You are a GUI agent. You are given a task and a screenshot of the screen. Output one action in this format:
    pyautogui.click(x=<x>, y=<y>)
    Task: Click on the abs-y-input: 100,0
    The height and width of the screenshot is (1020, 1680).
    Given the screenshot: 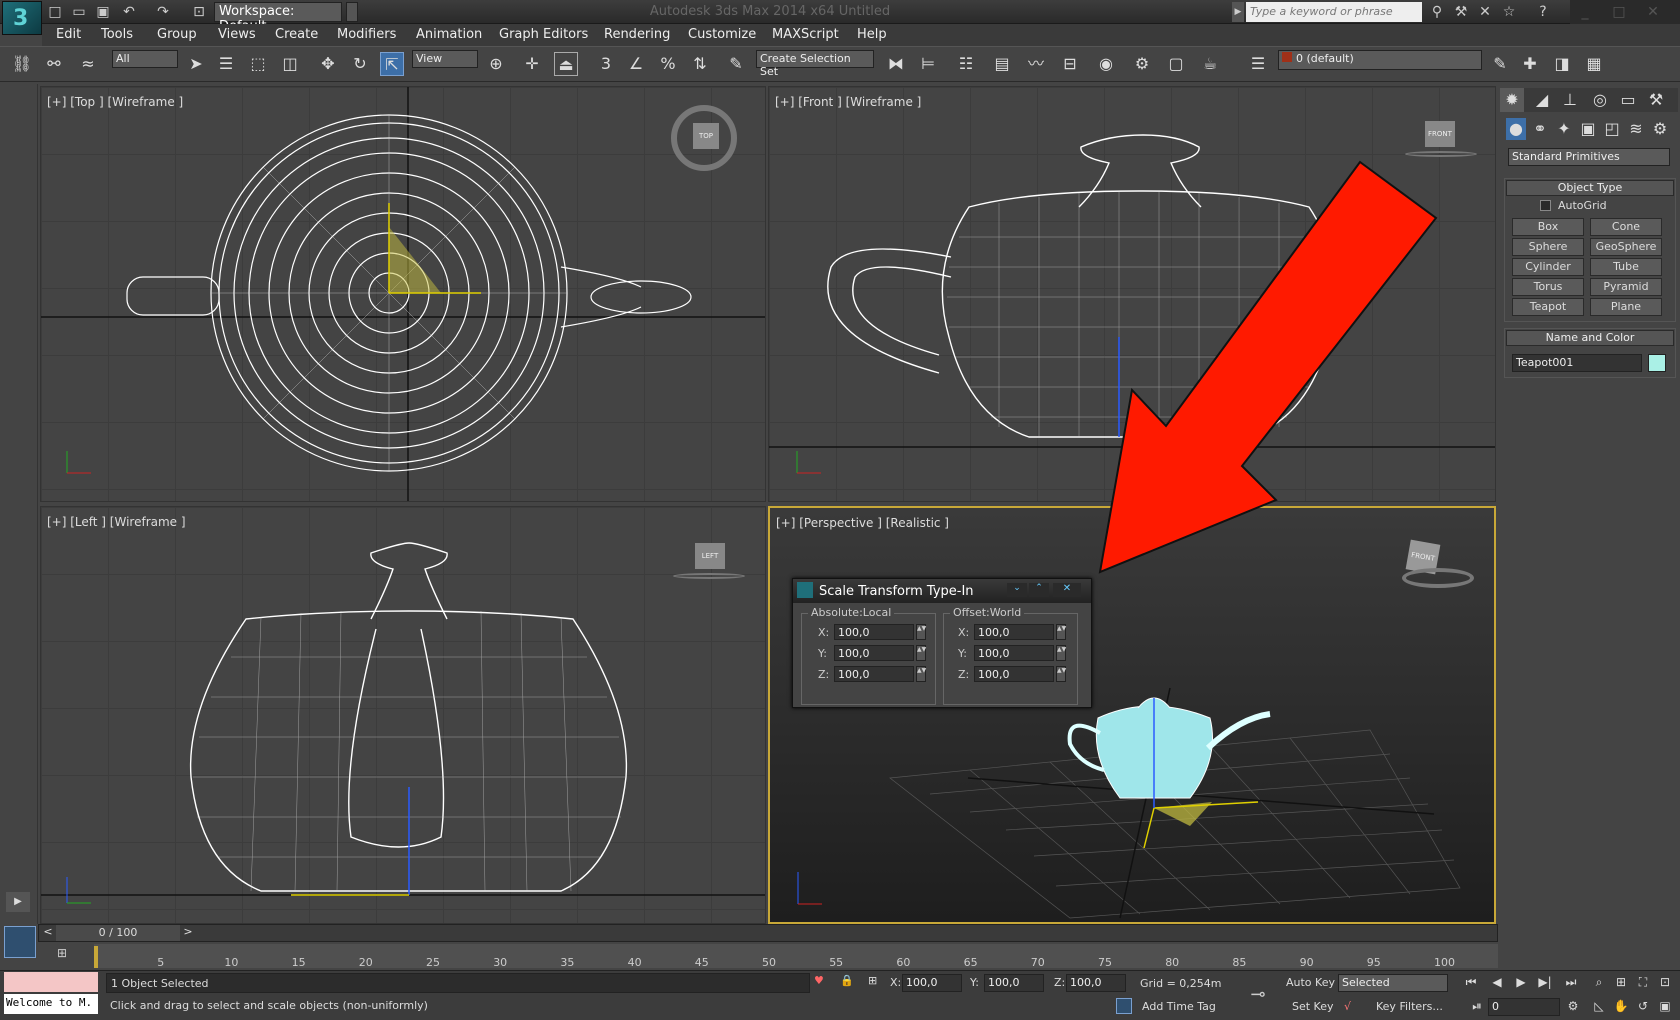 What is the action you would take?
    pyautogui.click(x=874, y=653)
    